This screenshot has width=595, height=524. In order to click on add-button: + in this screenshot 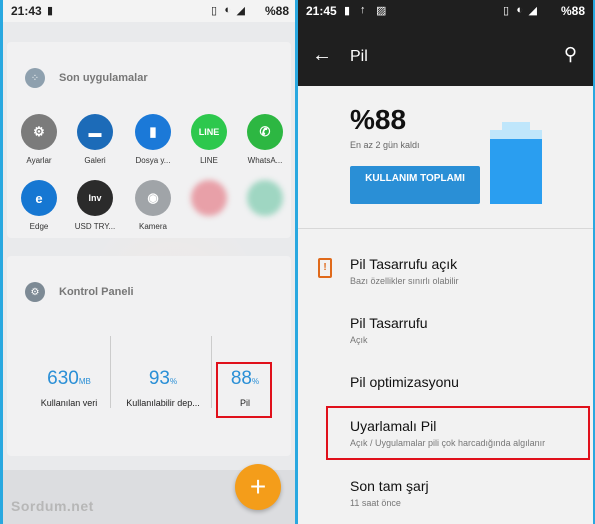, I will do `click(258, 487)`.